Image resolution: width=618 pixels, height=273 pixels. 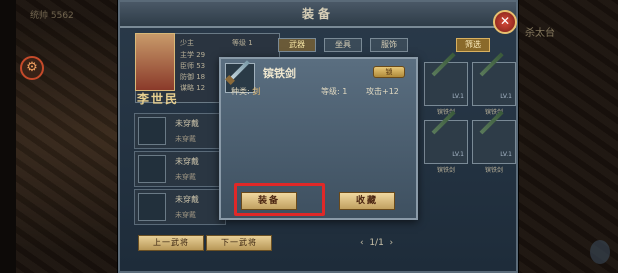 What do you see at coordinates (389, 45) in the screenshot?
I see `tab-clothing: 服饰` at bounding box center [389, 45].